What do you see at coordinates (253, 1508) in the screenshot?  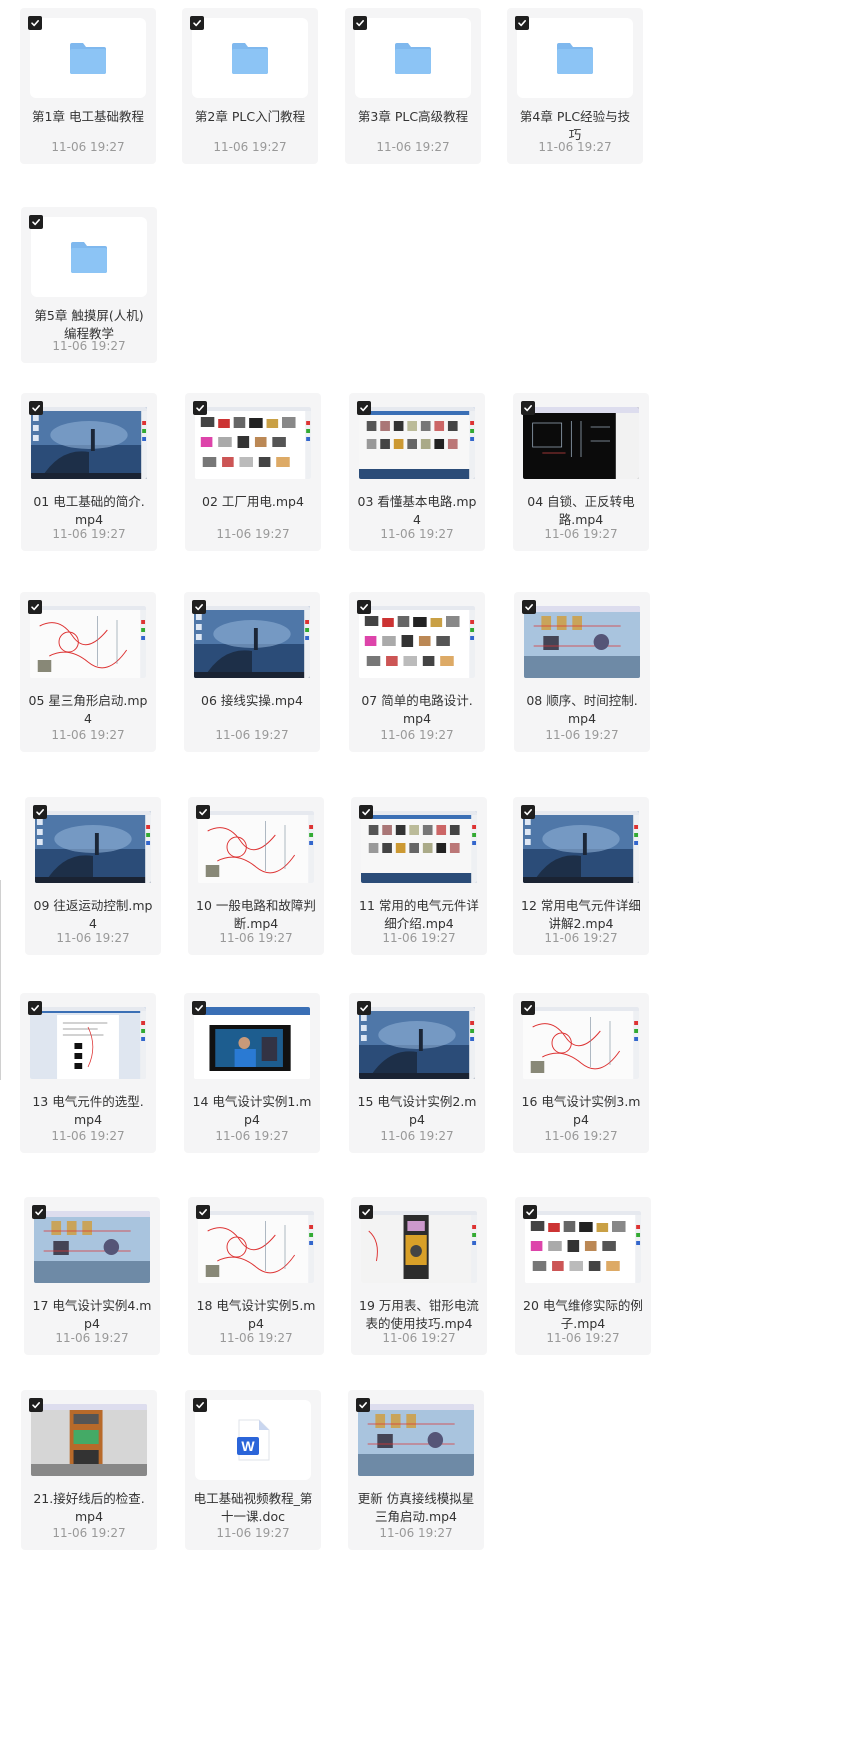 I see `file-name: 电工基础视频教程_第十一课.doc` at bounding box center [253, 1508].